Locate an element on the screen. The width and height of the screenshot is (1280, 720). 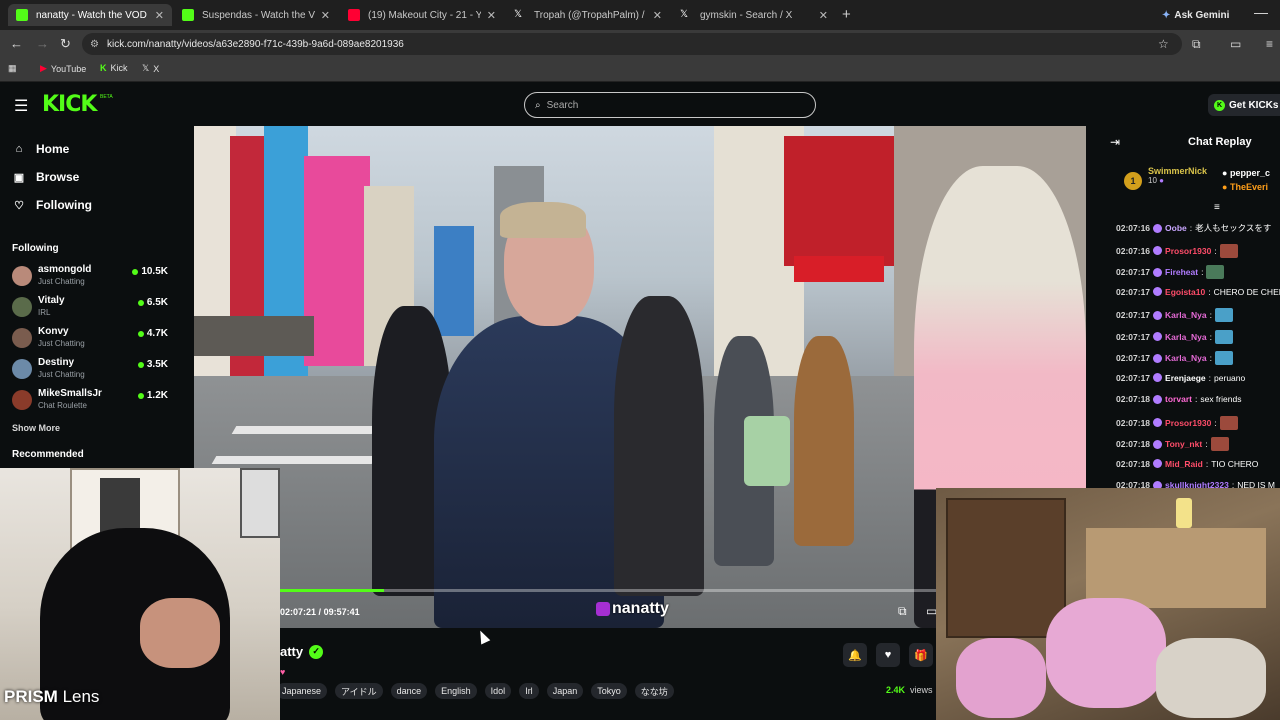
chat-message: 02:07:18 Tony_nkt: is located at coordinates (1172, 444).